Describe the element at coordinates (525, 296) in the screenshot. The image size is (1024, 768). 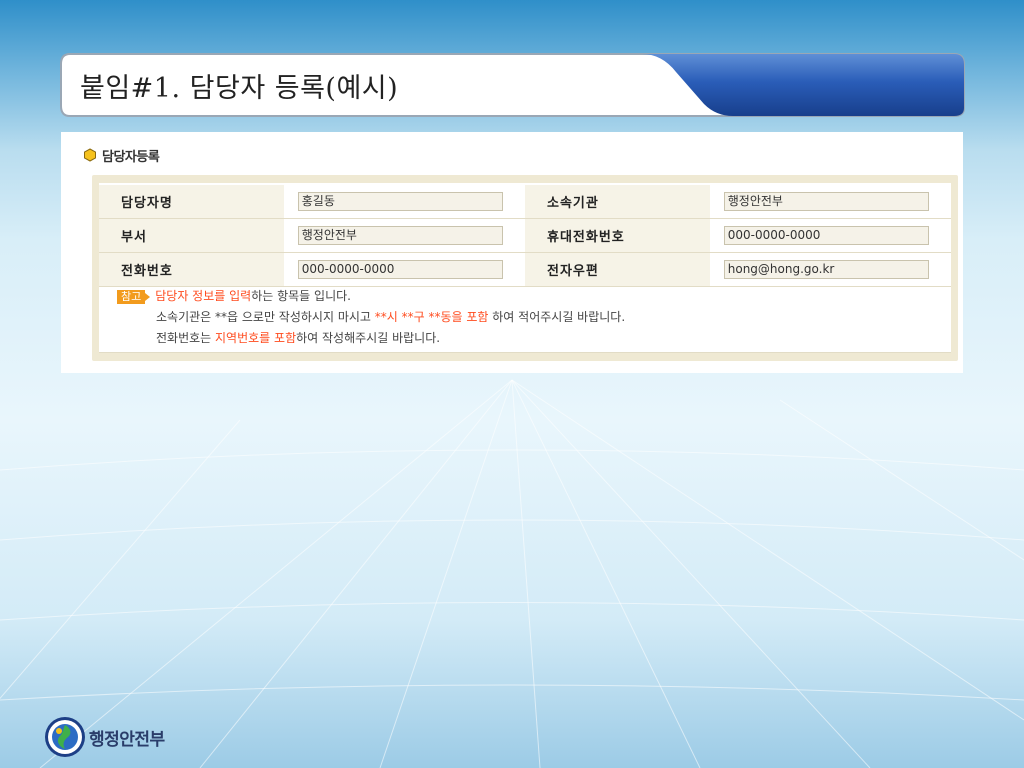
I see `note-line-1: 참고 담당자 정보를 입력하는 항목들 입니다.` at that location.